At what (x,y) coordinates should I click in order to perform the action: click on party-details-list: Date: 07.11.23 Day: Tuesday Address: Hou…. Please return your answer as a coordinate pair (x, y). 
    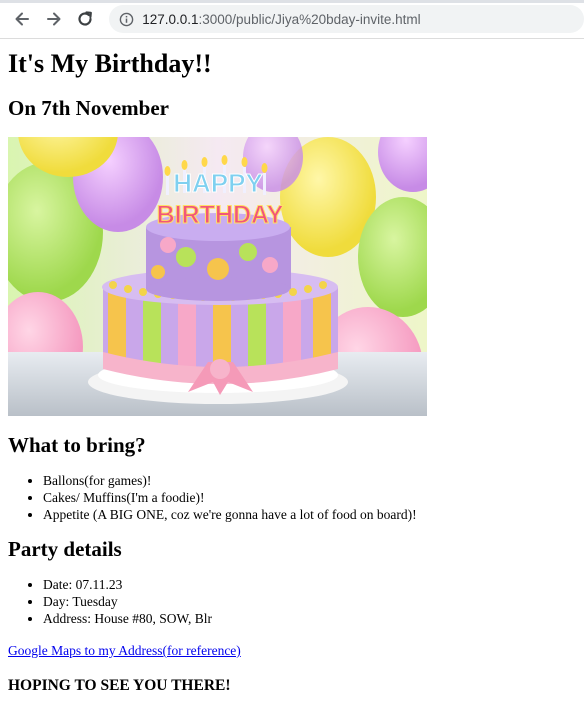
    Looking at the image, I should click on (292, 601).